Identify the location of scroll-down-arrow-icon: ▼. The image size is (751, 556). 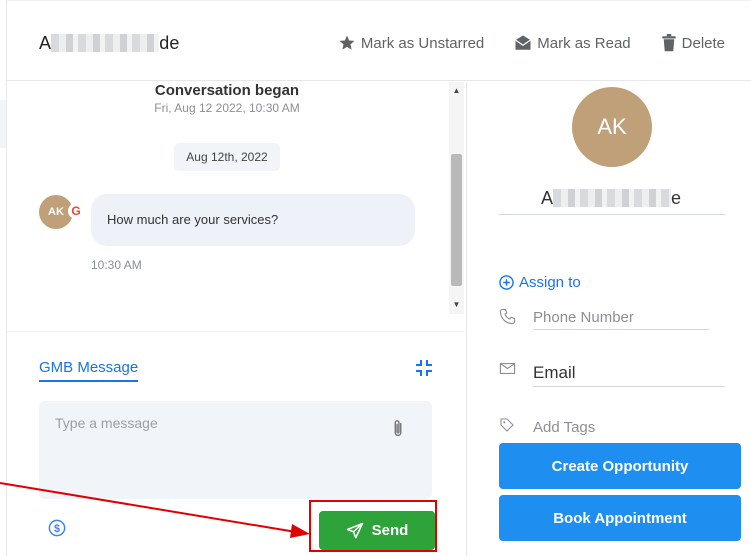
(456, 305).